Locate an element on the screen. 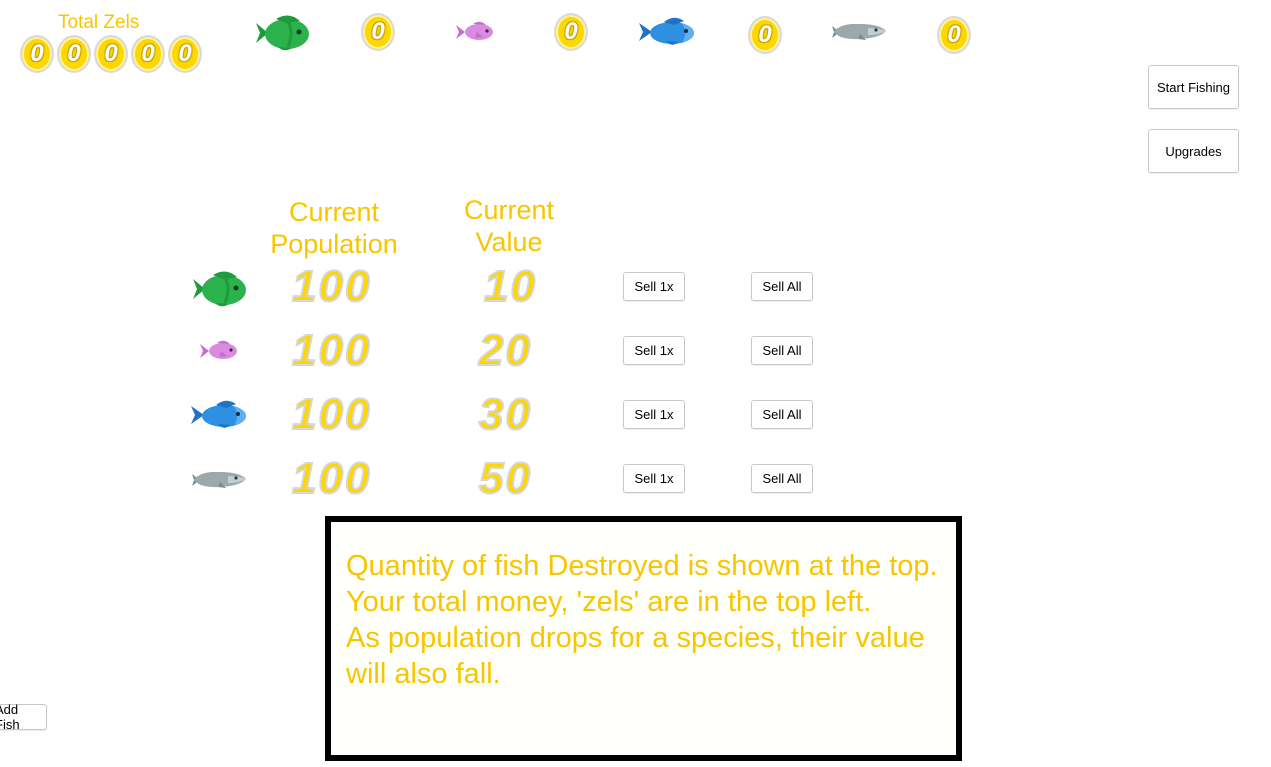 This screenshot has width=1271, height=767. fish-value: 50 is located at coordinates (505, 478).